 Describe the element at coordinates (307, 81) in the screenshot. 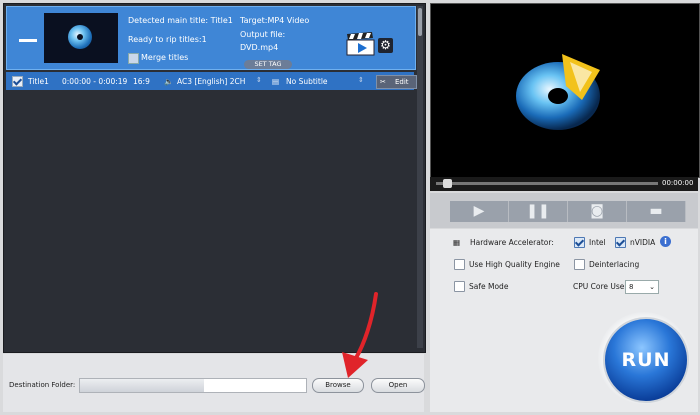

I see `subtitle-select: No Subtitle` at that location.